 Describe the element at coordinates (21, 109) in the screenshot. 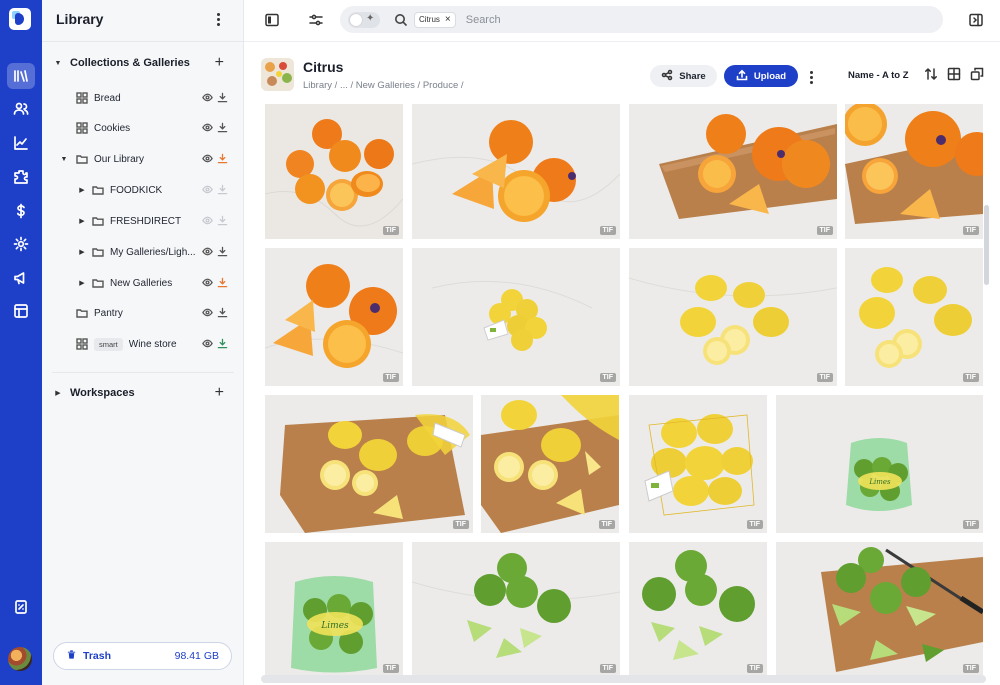

I see `users-nav-icon` at that location.